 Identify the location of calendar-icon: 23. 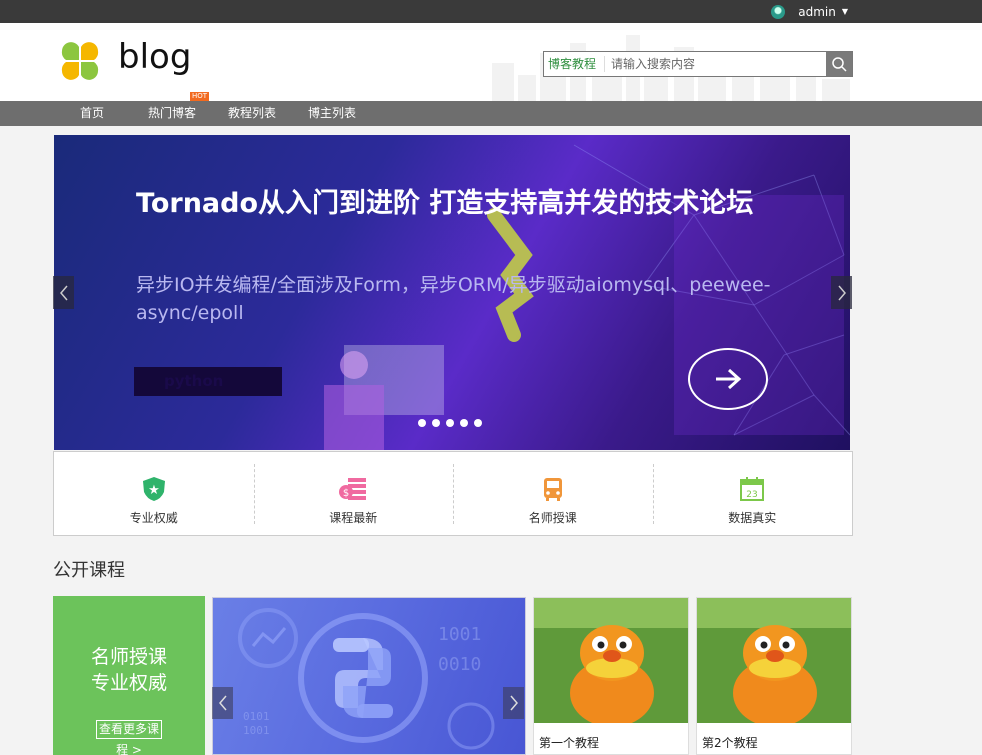
(752, 489).